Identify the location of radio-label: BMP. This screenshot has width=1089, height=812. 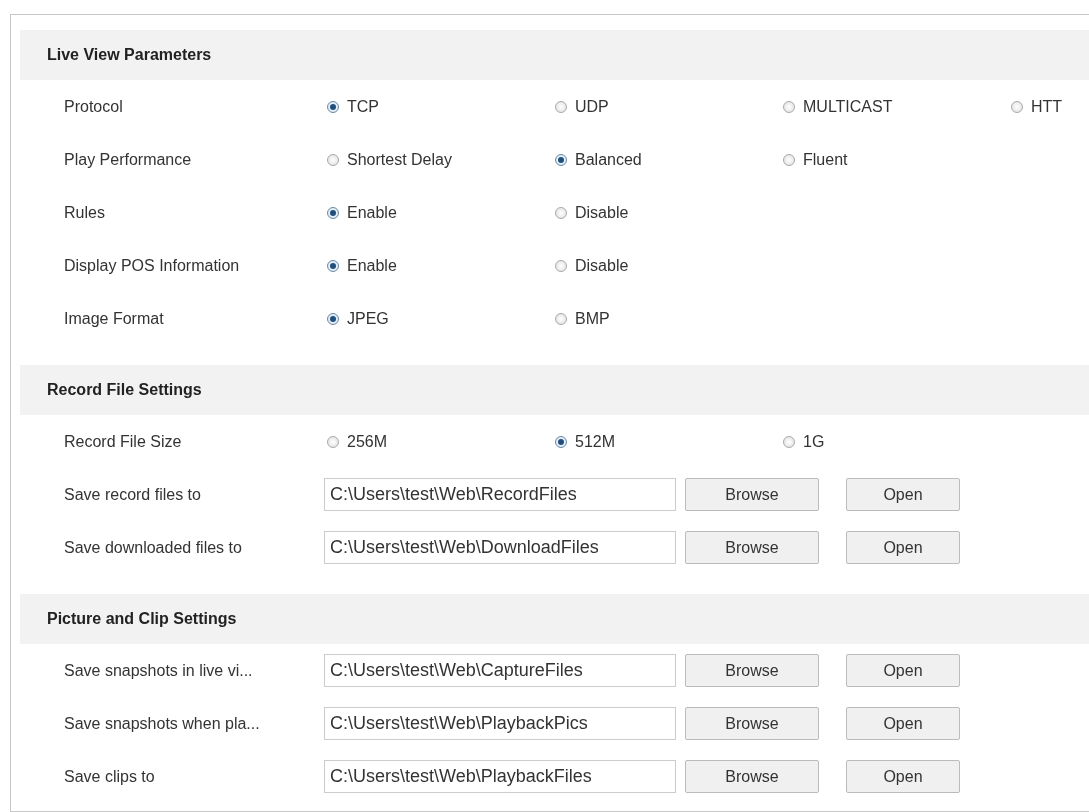
(592, 318).